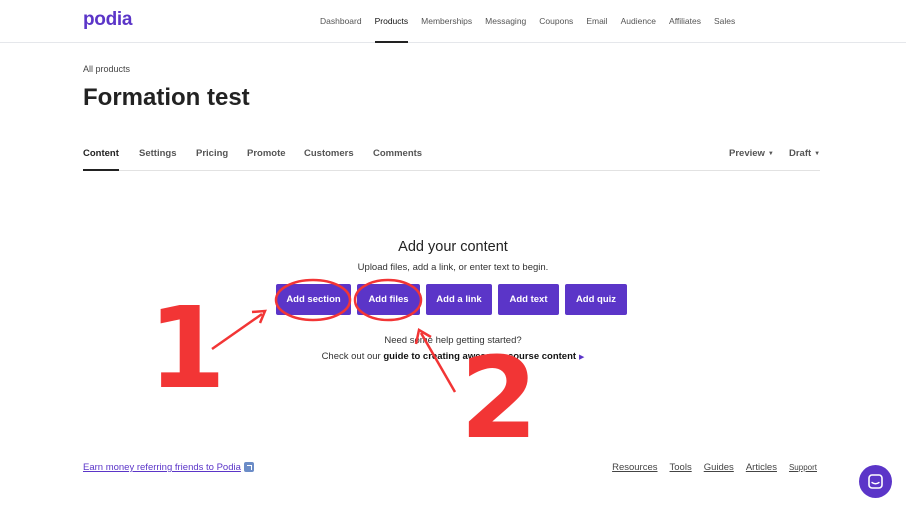  I want to click on footer-link-tools: Tools, so click(681, 467).